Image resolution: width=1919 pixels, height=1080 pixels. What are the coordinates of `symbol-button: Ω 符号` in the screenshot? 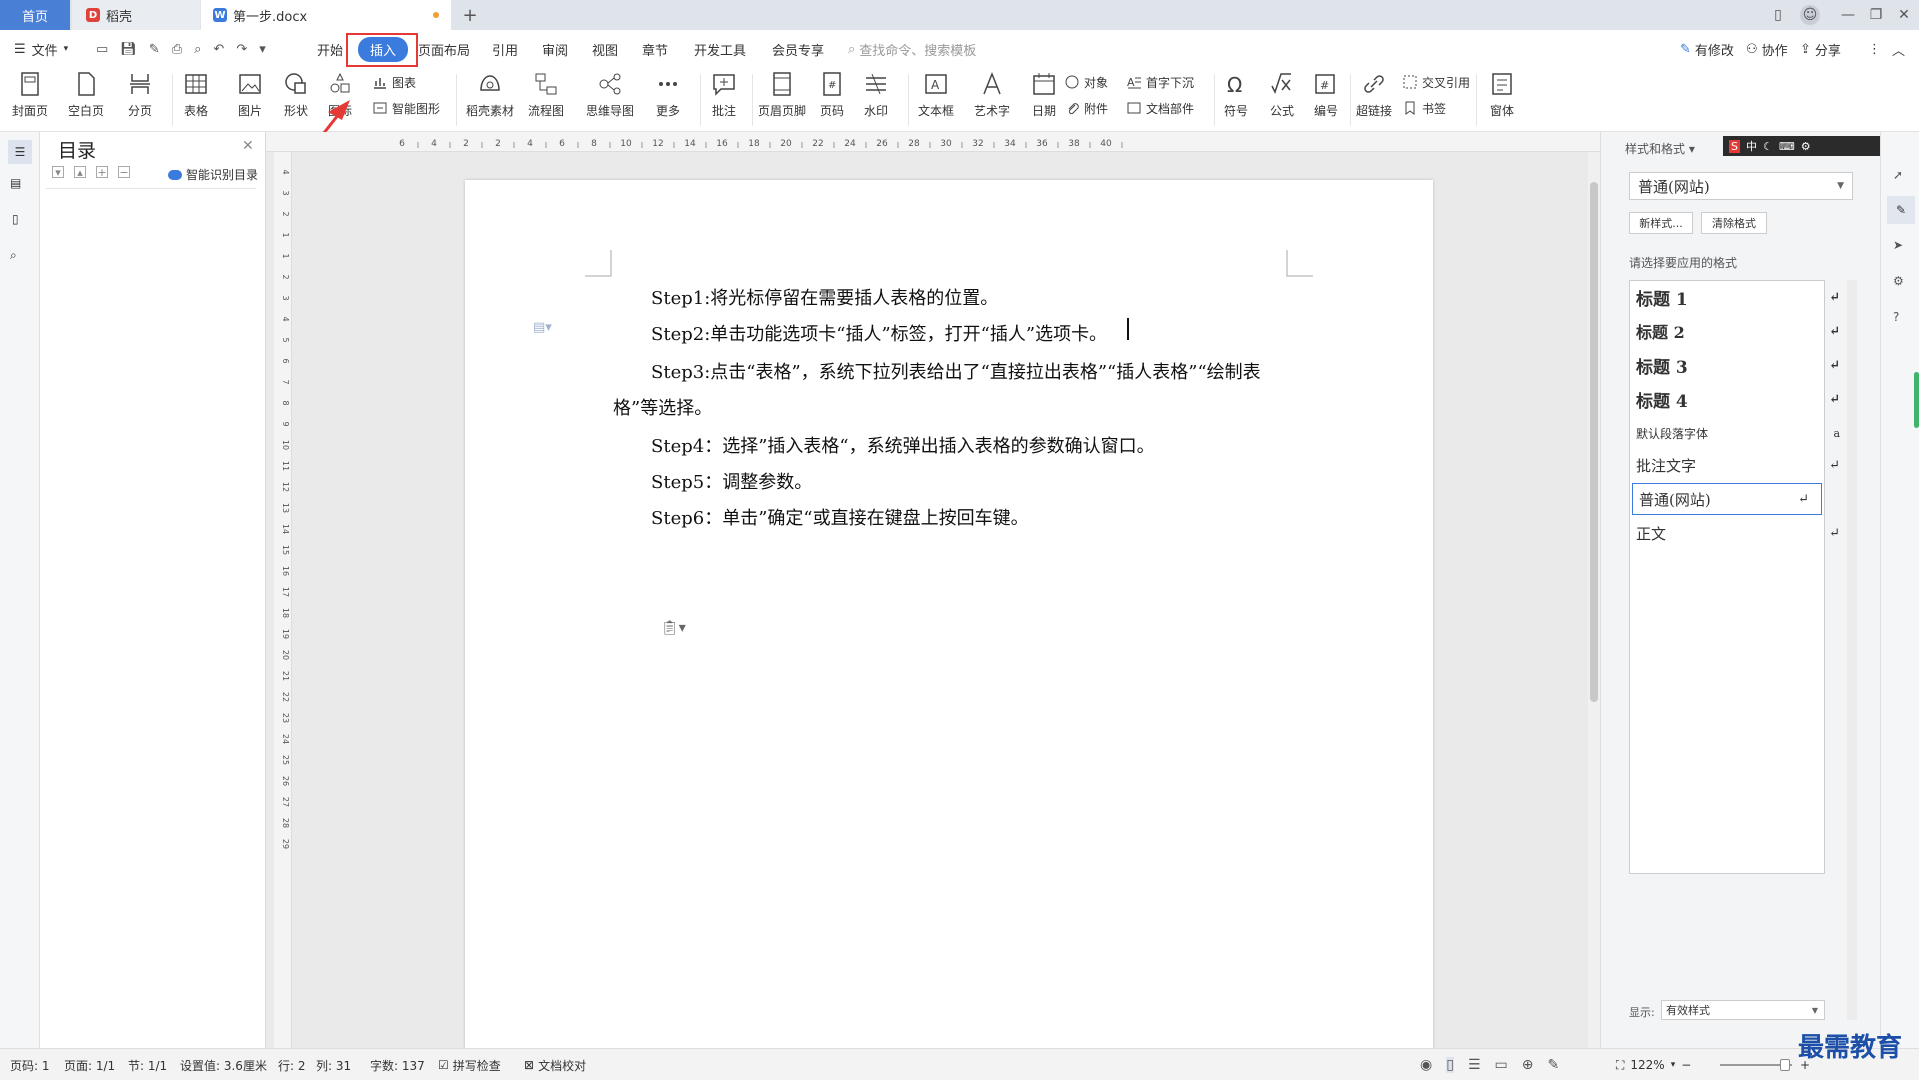 It's located at (1236, 94).